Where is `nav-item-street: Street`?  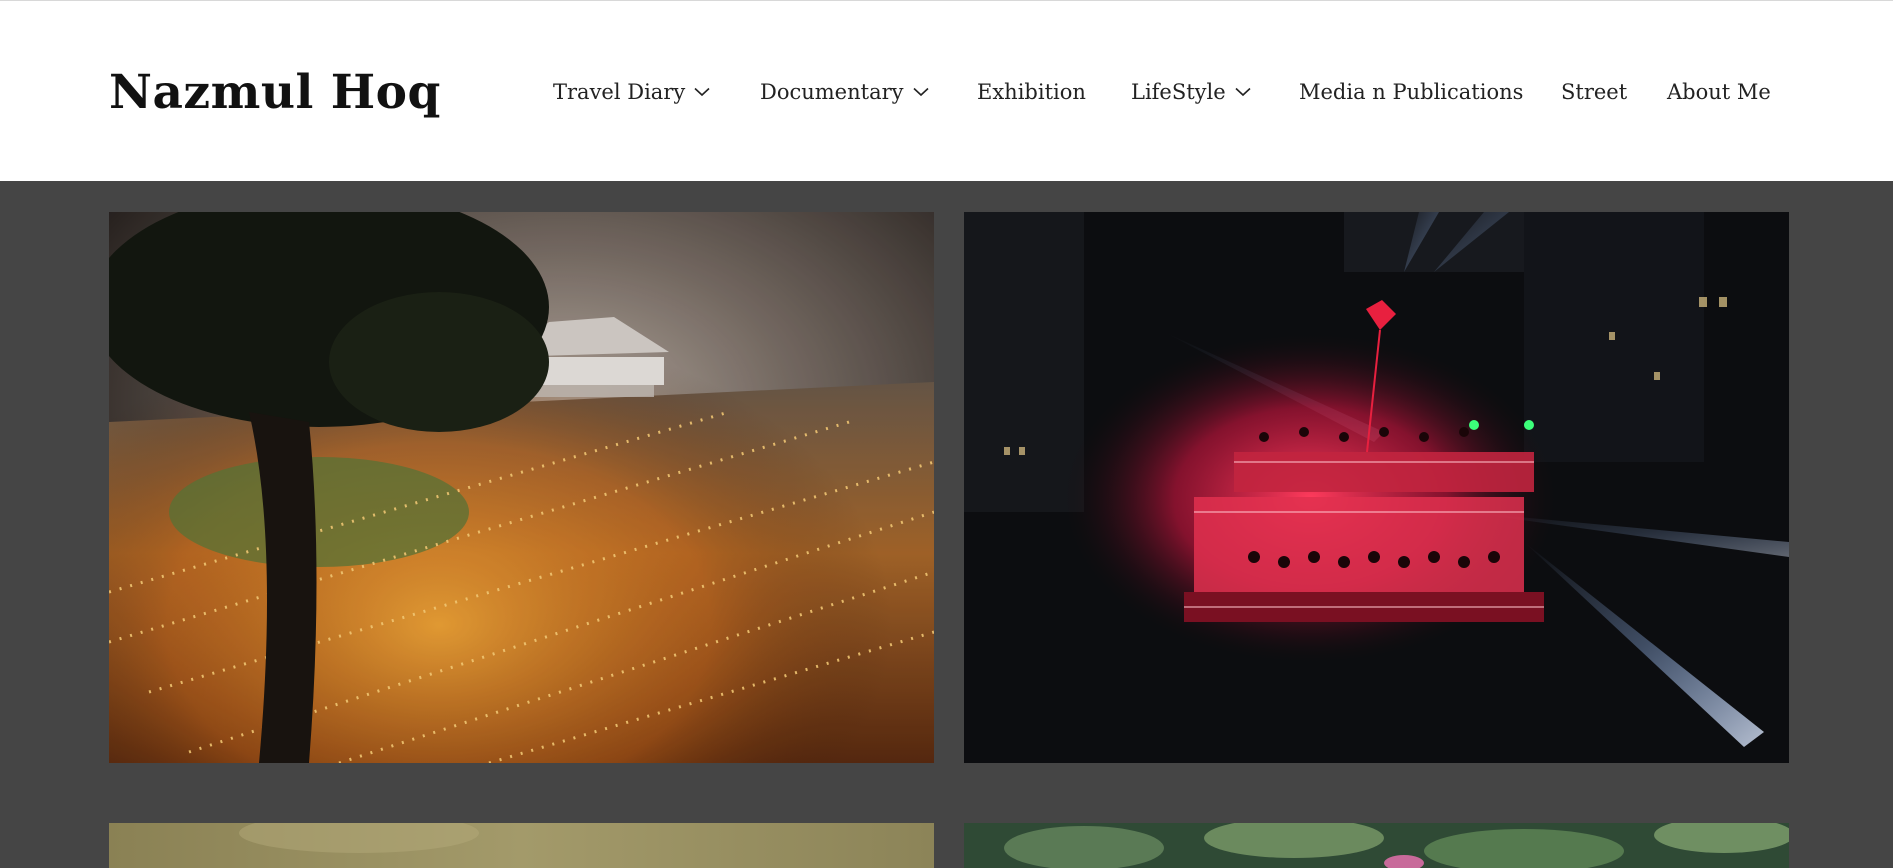 nav-item-street: Street is located at coordinates (1594, 92).